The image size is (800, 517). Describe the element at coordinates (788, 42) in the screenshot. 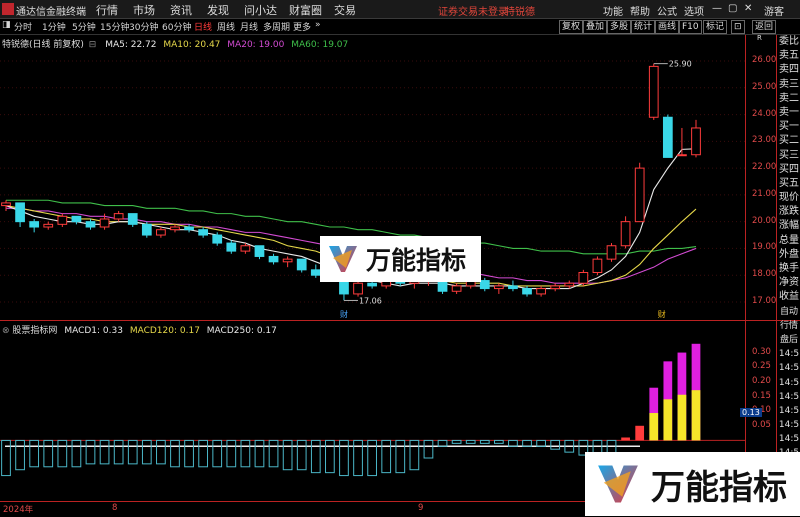

I see `side-panel-item: 委比` at that location.